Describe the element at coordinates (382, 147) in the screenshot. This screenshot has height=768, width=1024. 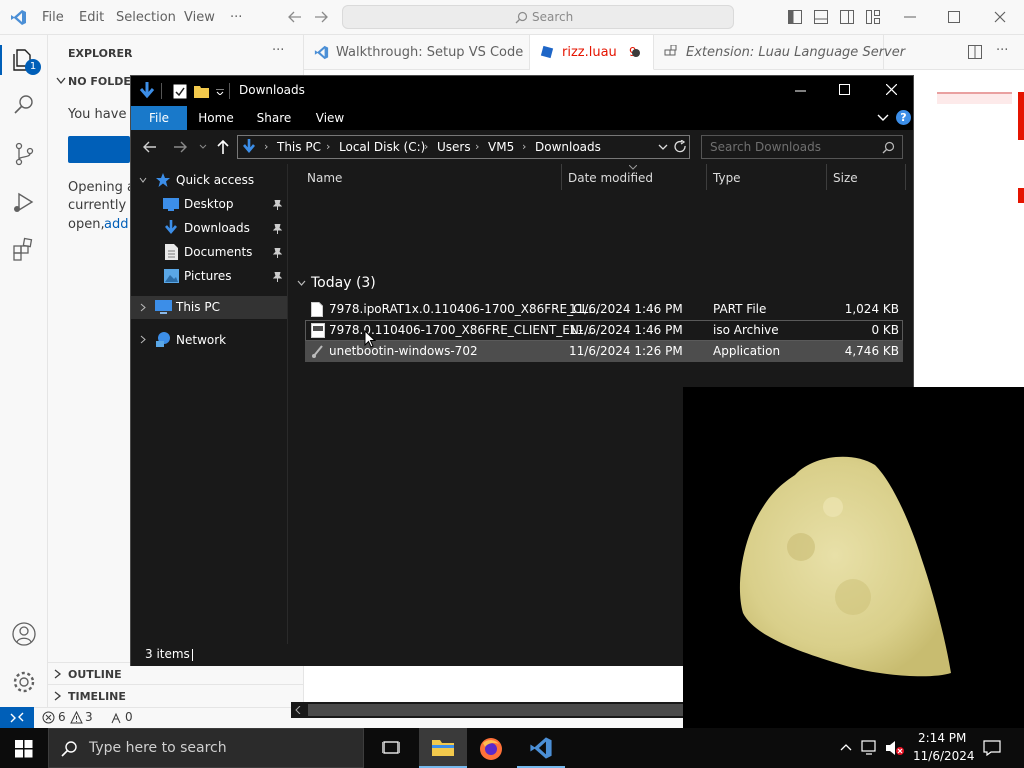
I see `breadcrumb-local-disk: Local Disk (C:)` at that location.